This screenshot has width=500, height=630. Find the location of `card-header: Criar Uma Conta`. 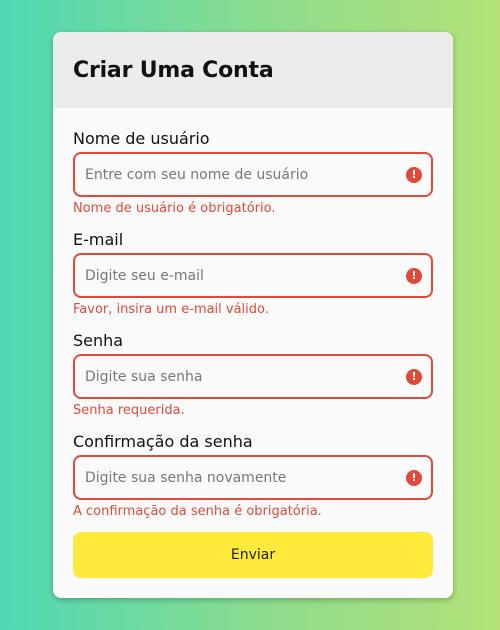

card-header: Criar Uma Conta is located at coordinates (253, 70).